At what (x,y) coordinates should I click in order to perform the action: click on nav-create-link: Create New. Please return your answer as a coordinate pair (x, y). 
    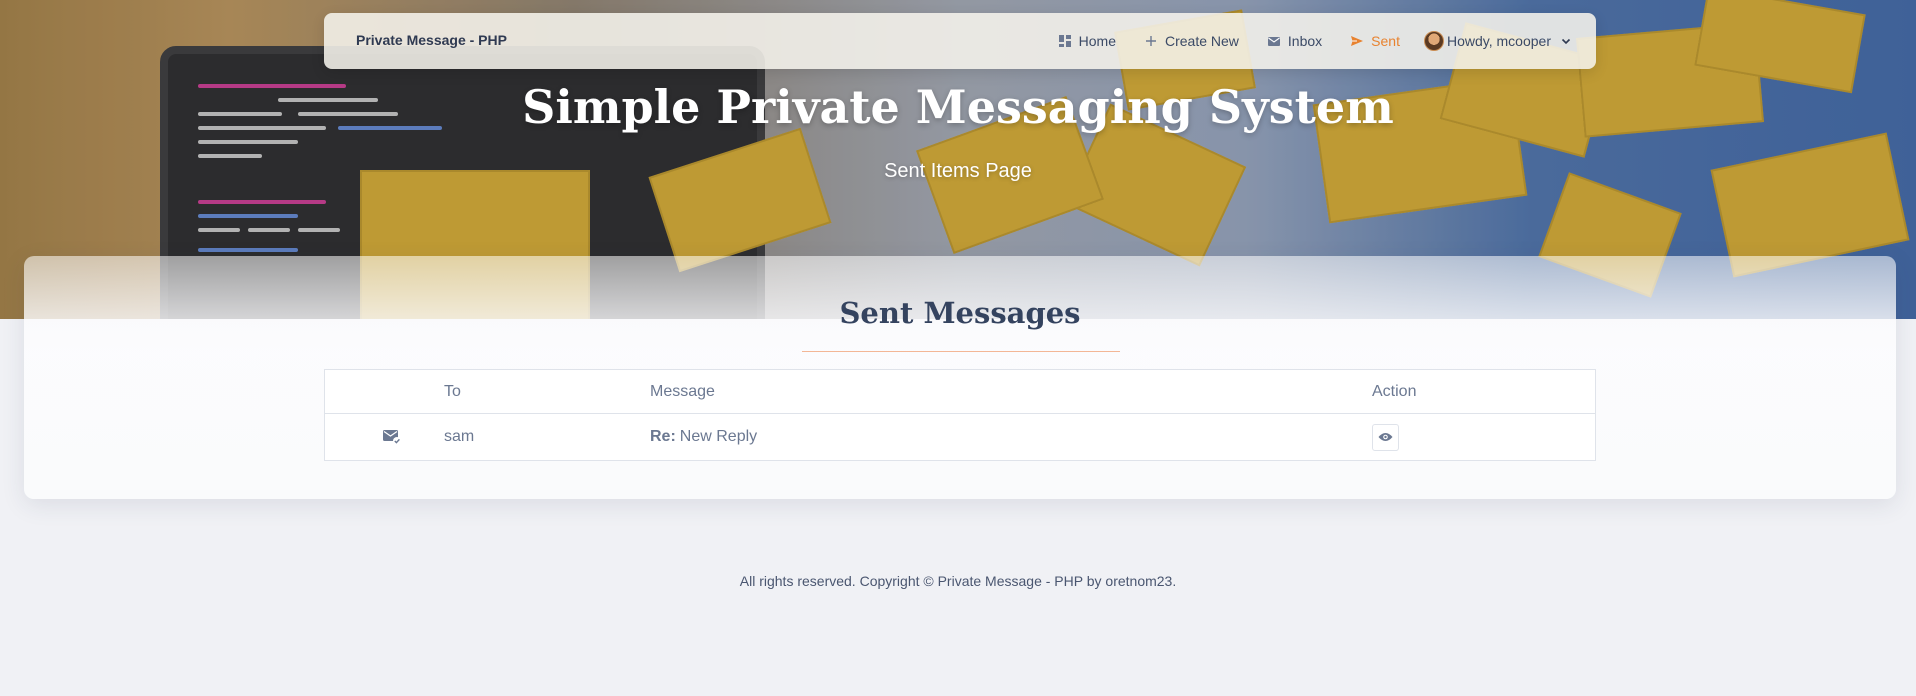
    Looking at the image, I should click on (1191, 41).